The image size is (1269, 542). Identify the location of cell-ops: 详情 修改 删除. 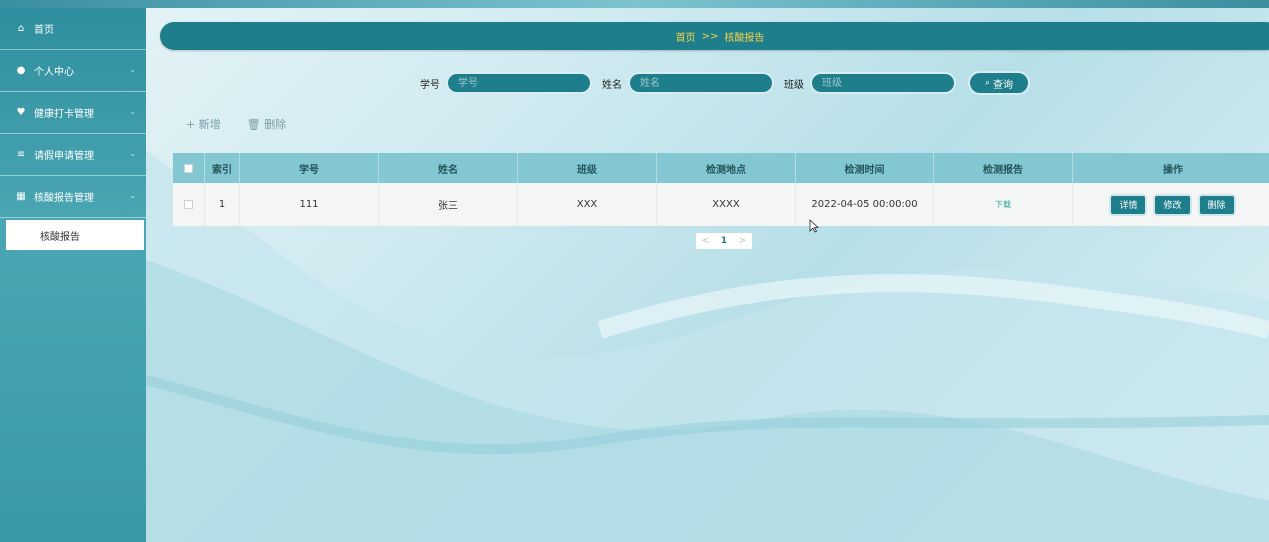
(1171, 204).